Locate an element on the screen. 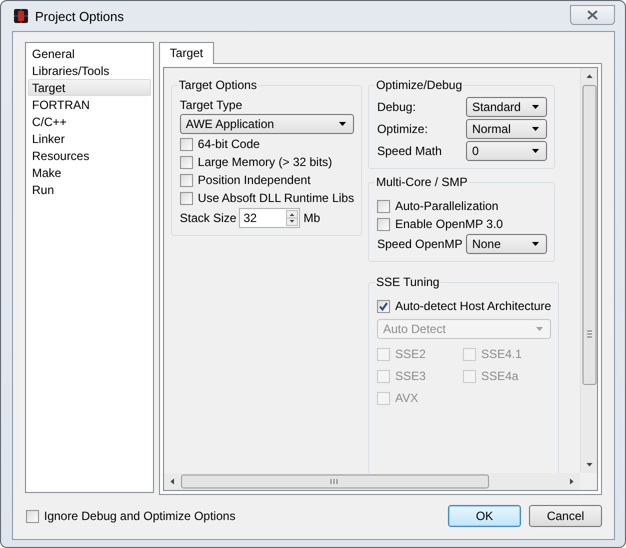 This screenshot has height=548, width=626. dropdown: Normal is located at coordinates (507, 129).